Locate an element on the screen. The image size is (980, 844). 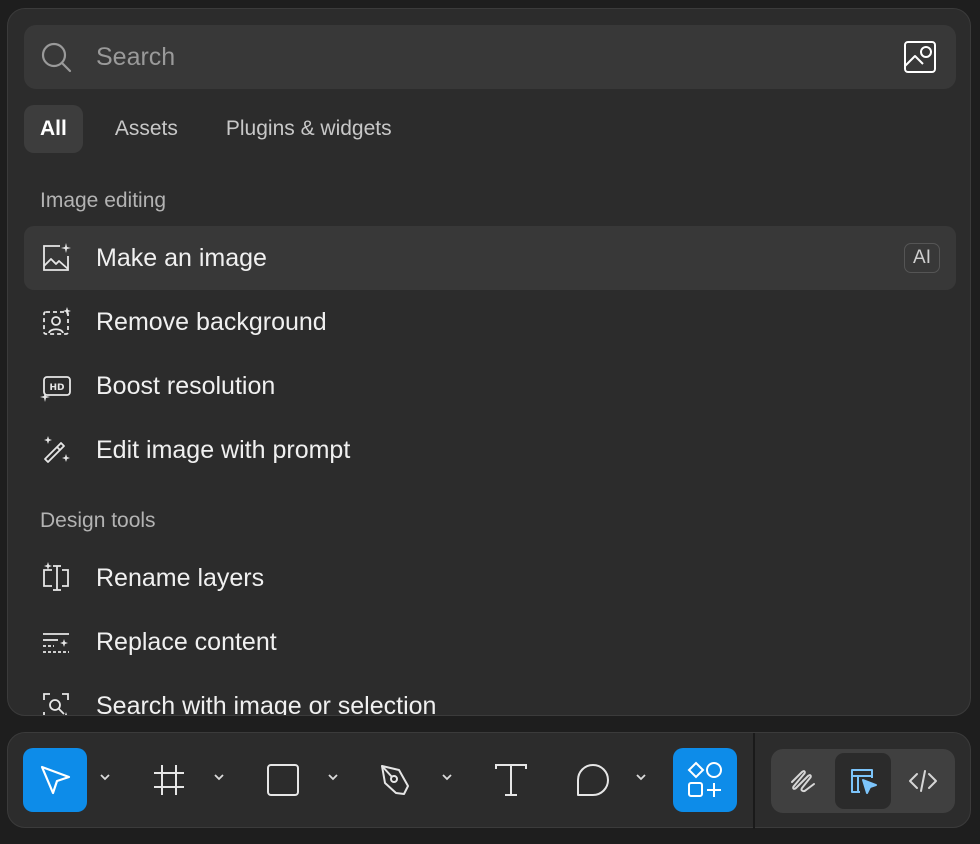
ai-badge: AI is located at coordinates (922, 258).